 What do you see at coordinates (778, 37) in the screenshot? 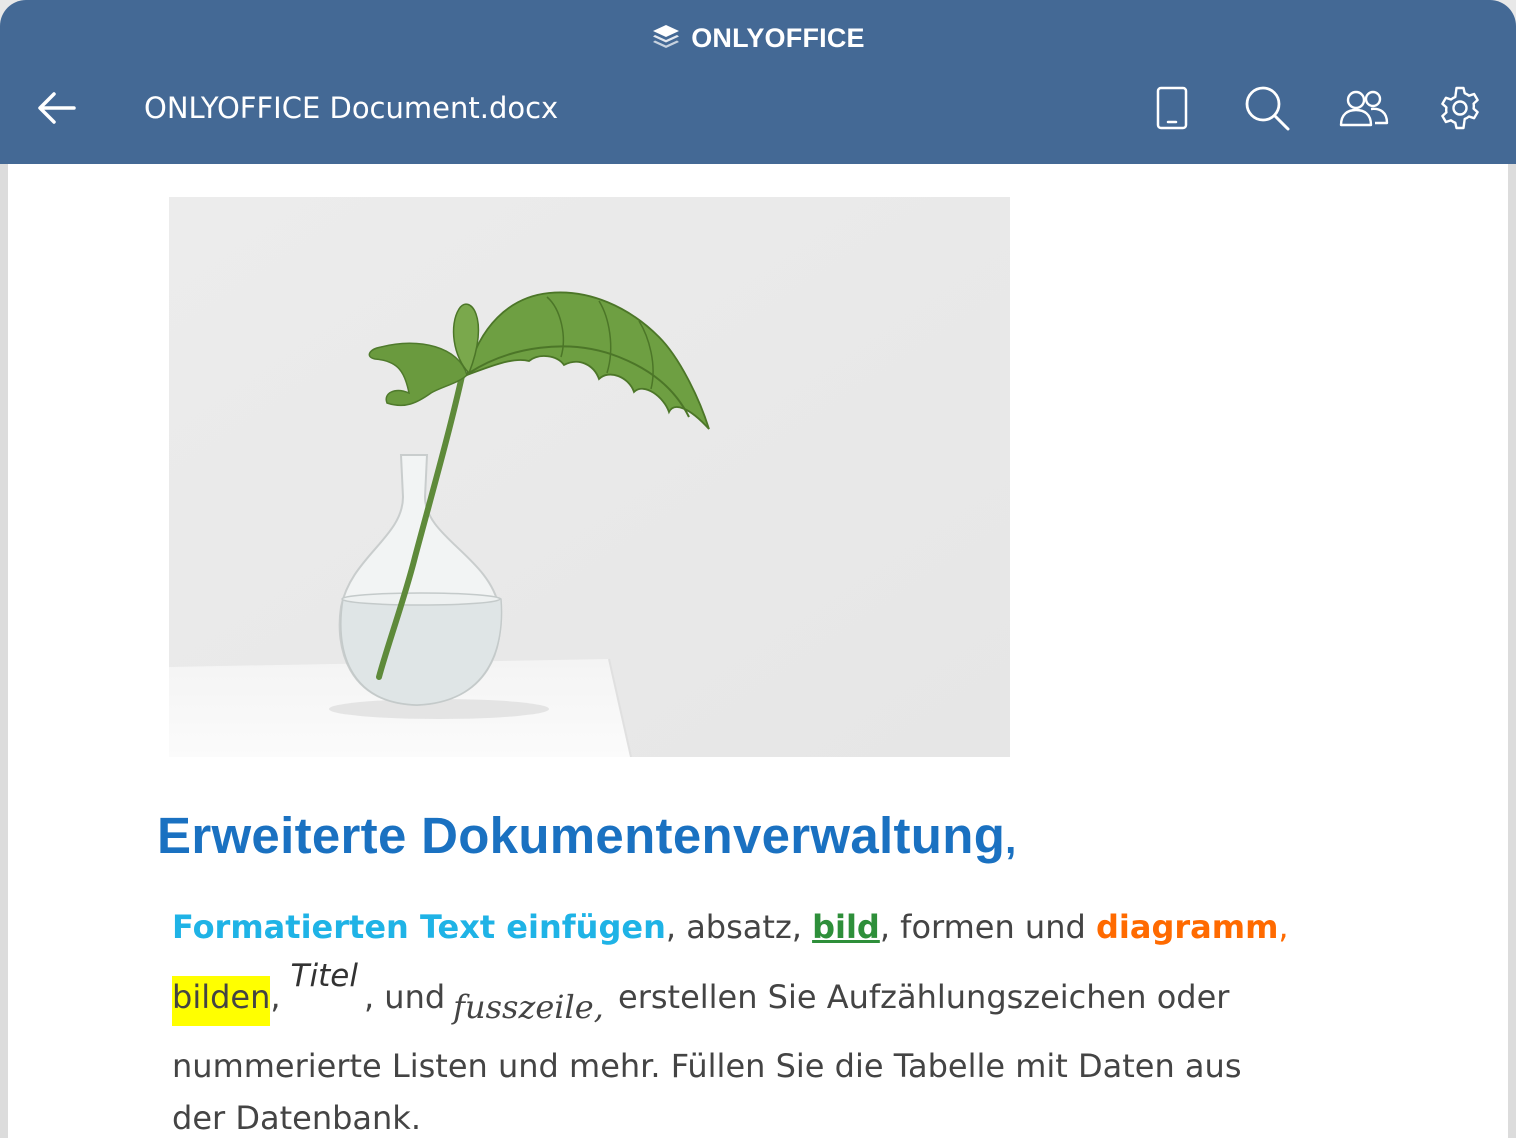
I see `brand-name: ONLYOFFICE` at bounding box center [778, 37].